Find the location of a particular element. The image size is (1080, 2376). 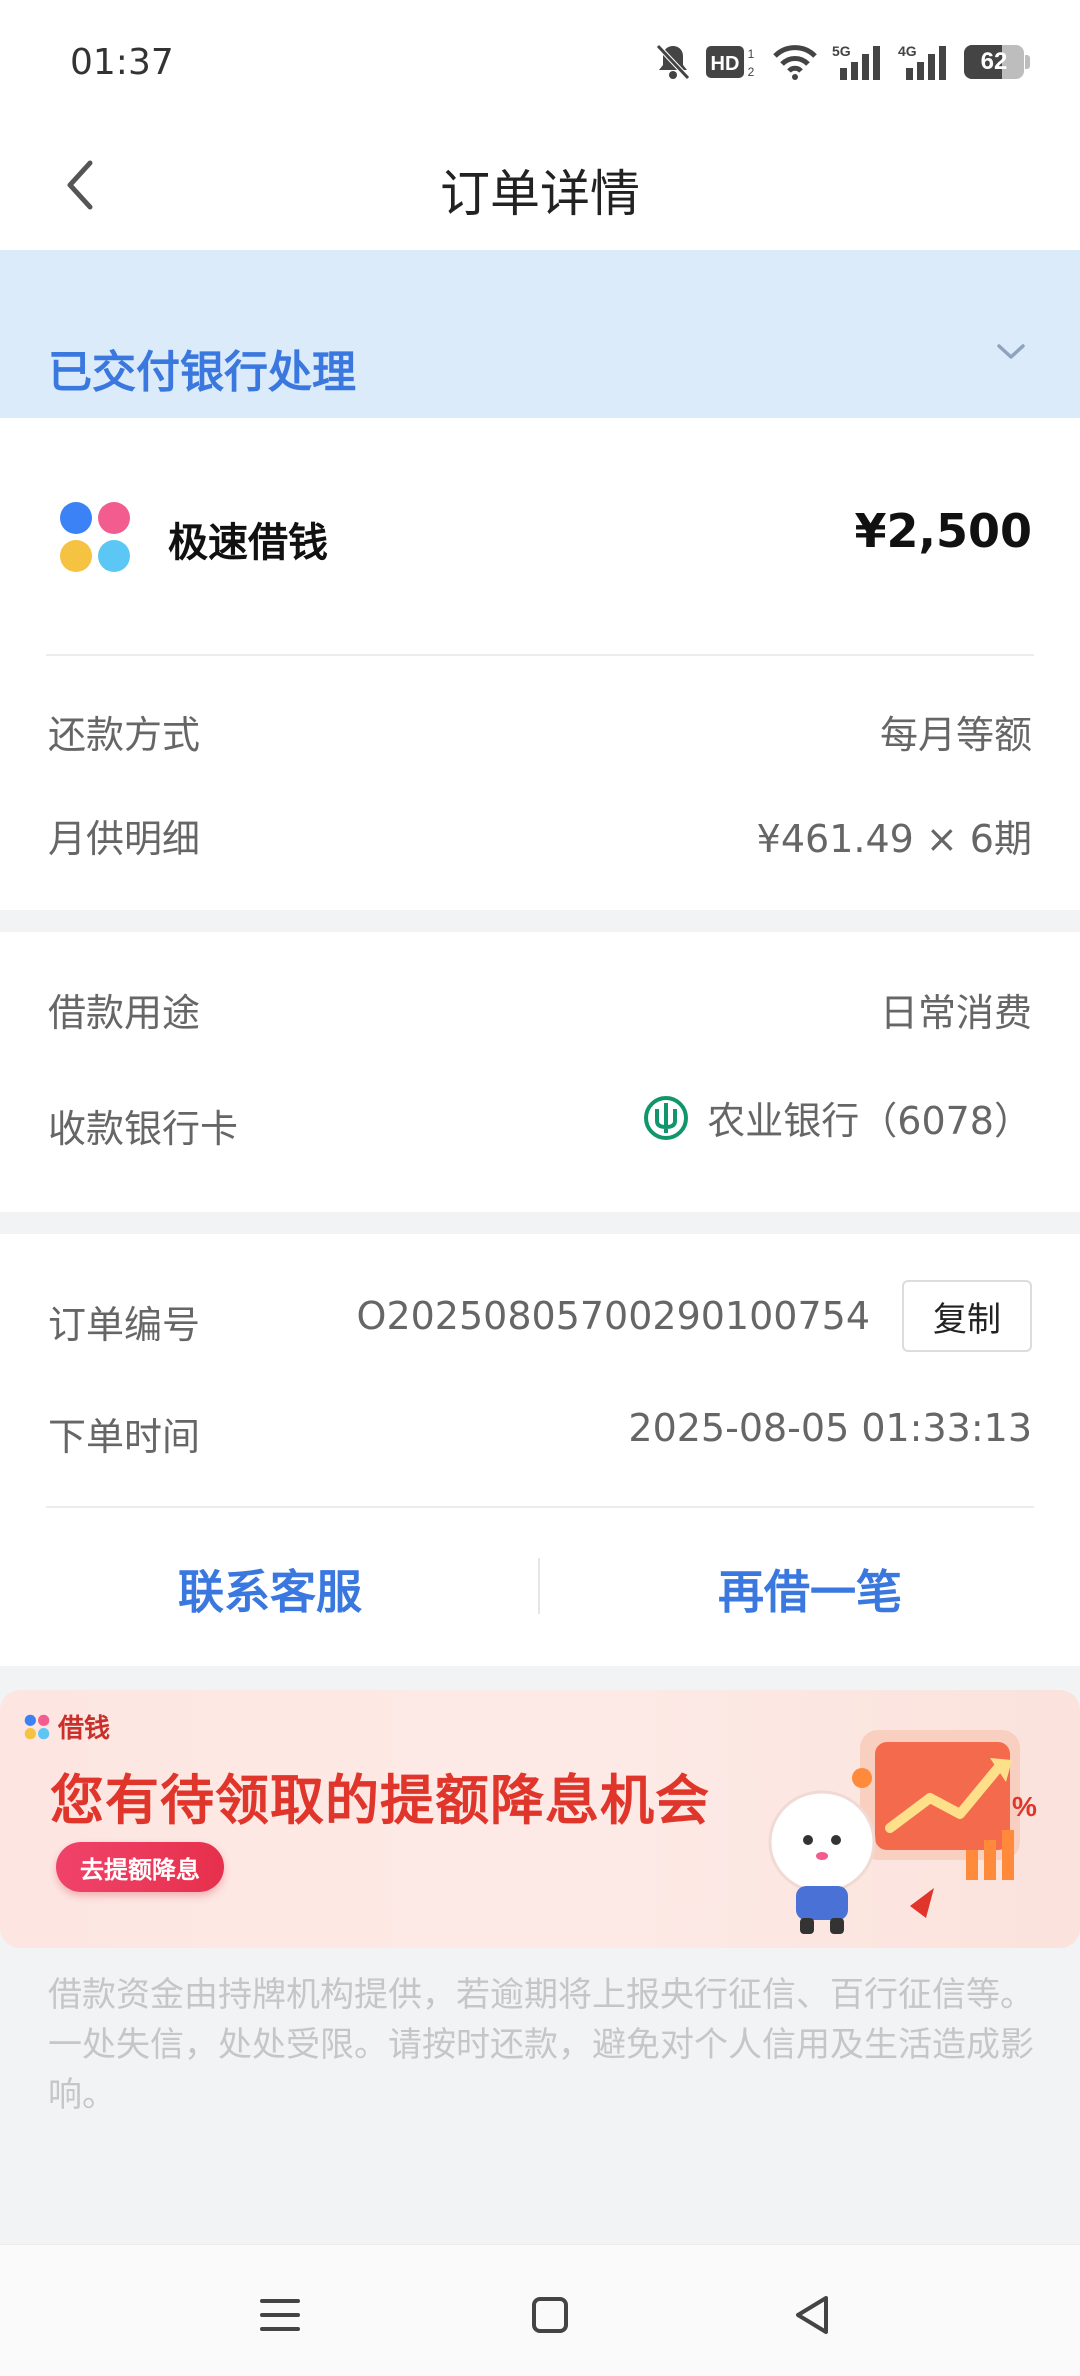

home-square-icon is located at coordinates (550, 2315).